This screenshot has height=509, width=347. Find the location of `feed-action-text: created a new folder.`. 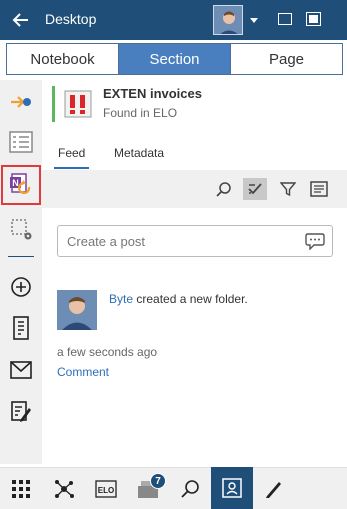

feed-action-text: created a new folder. is located at coordinates (190, 299).